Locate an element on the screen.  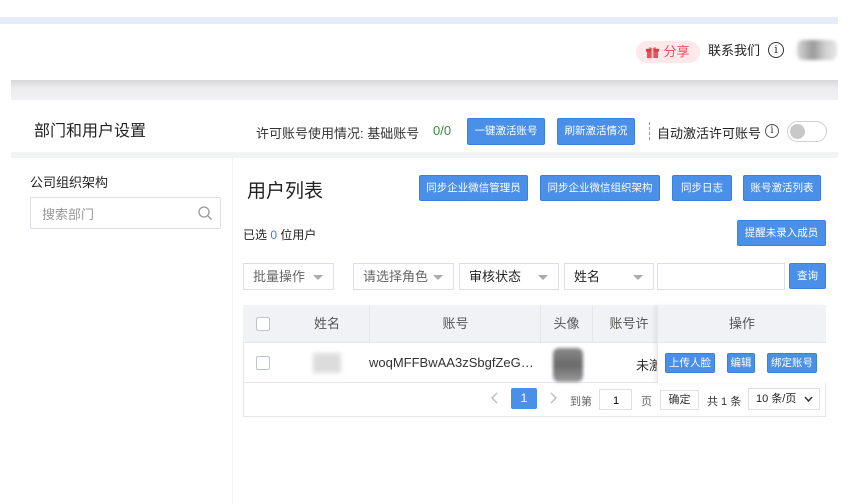
divider is located at coordinates (649, 131).